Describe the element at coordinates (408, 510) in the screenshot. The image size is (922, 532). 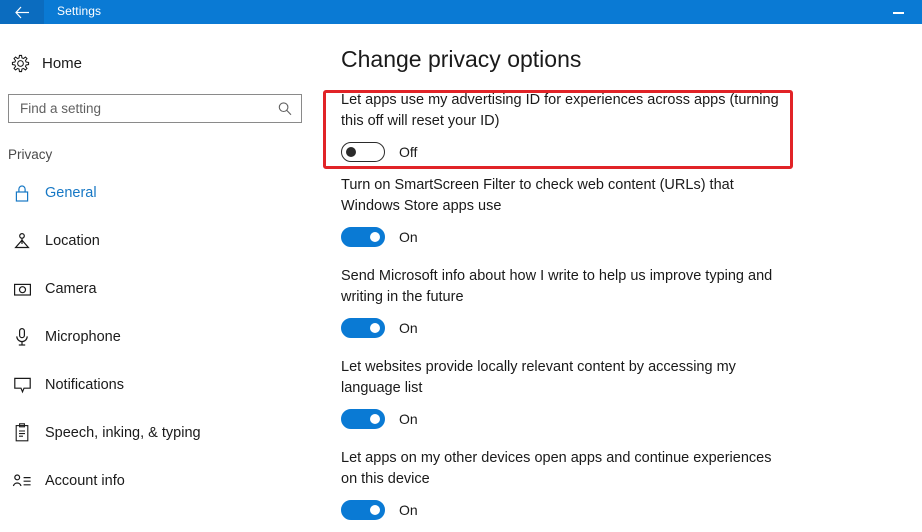
I see `setting-continue-experiences-state: On` at that location.